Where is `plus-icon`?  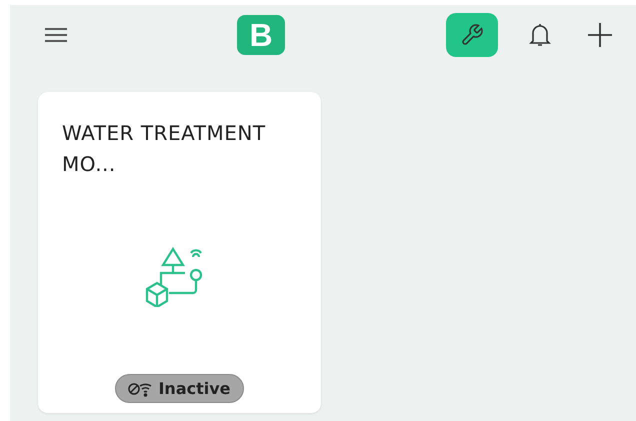
plus-icon is located at coordinates (600, 35).